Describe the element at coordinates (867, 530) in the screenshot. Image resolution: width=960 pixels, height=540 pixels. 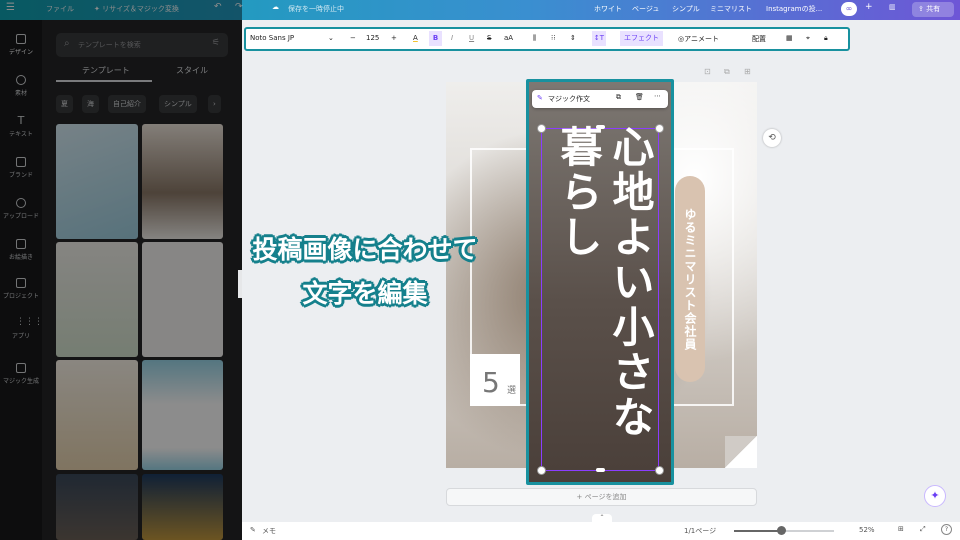
I see `zoom-level: 52%` at that location.